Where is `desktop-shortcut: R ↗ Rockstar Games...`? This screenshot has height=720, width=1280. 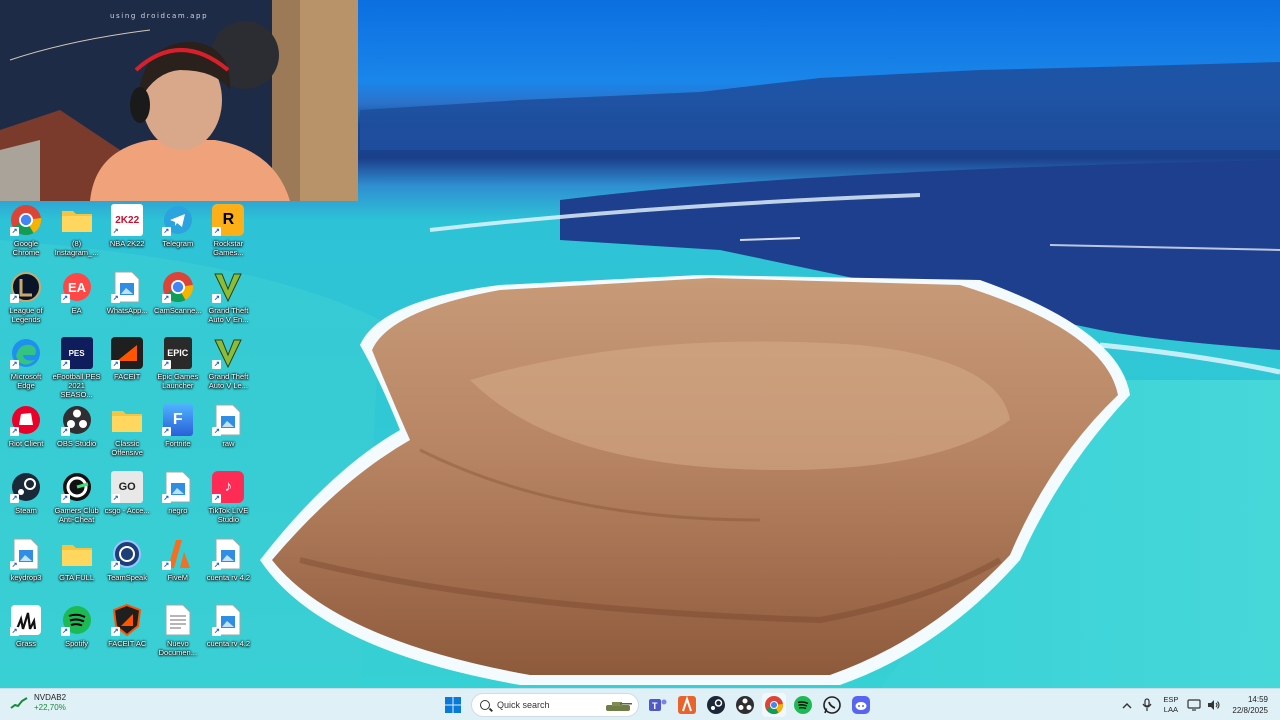
desktop-shortcut: R ↗ Rockstar Games... is located at coordinates (228, 235).